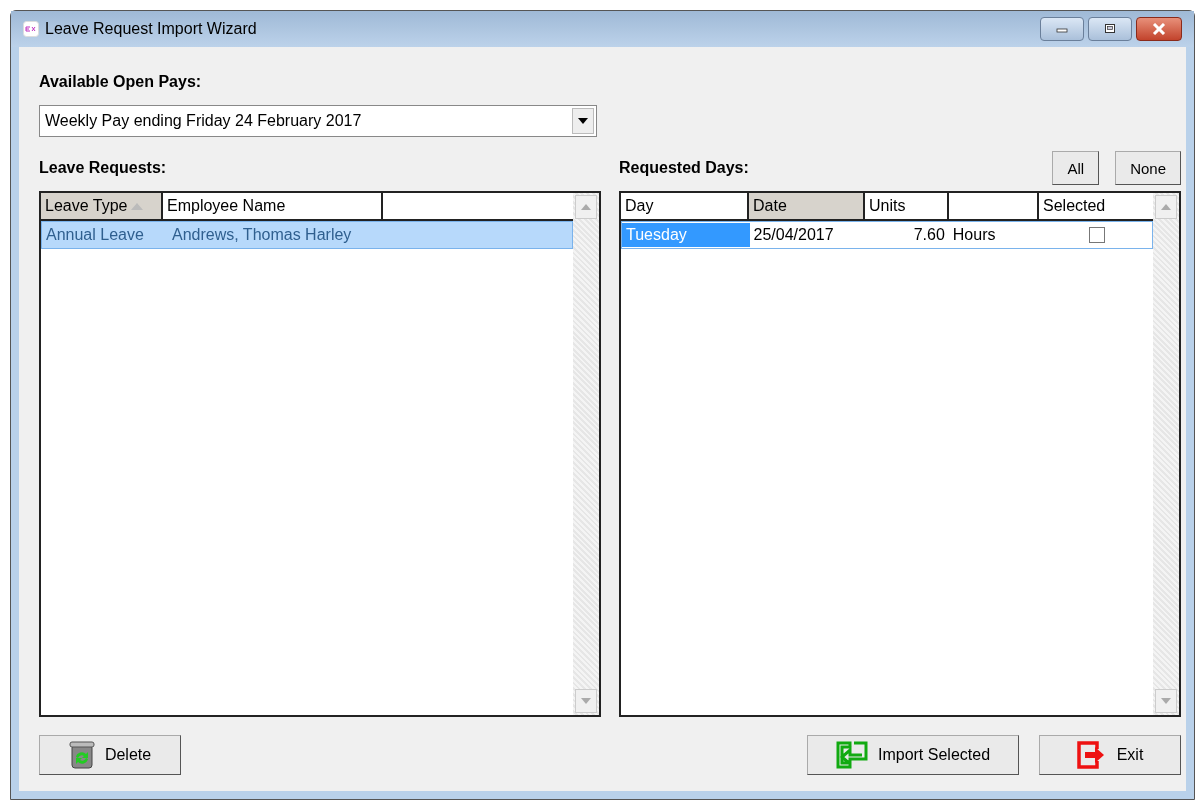  What do you see at coordinates (102, 206) in the screenshot?
I see `column-header: Leave Type` at bounding box center [102, 206].